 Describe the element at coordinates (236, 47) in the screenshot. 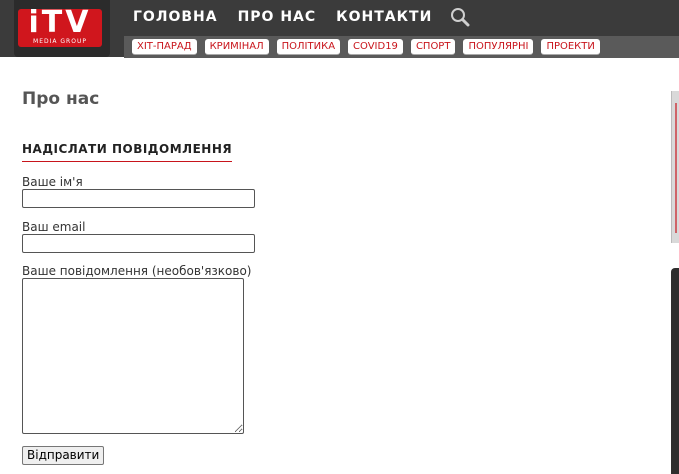

I see `category-criminal: КРИМІНАЛ` at that location.